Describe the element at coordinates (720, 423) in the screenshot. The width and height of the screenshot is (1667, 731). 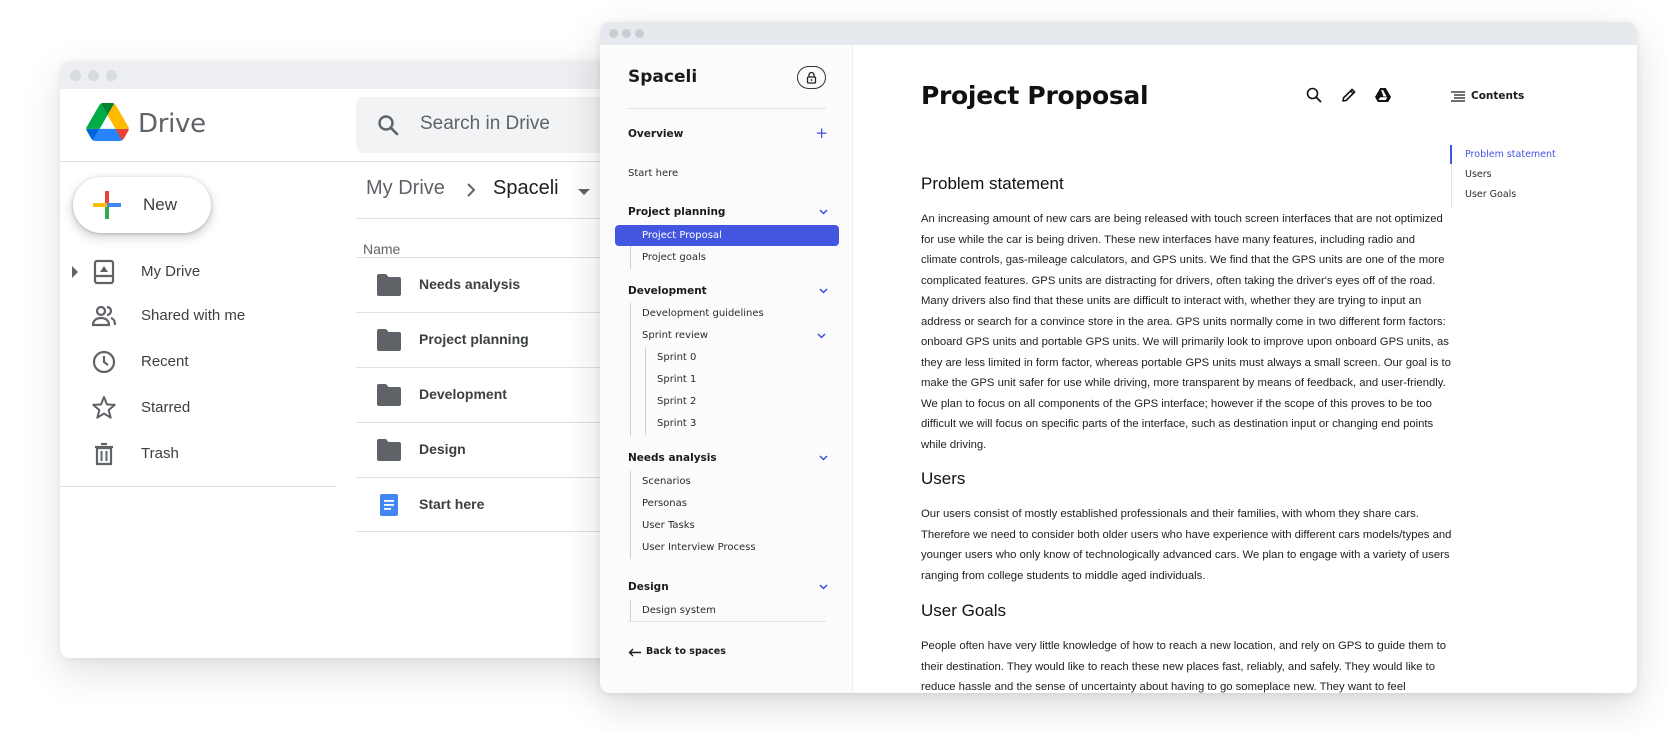
I see `sidebar-item-sprint-3: Sprint 3` at that location.